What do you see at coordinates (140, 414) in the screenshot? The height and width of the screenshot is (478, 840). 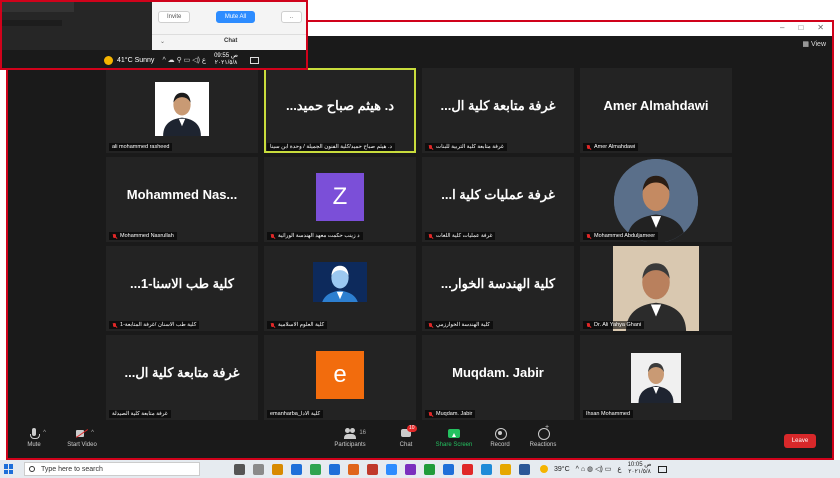 I see `participant-name-label: غرفة متابعة كلية الصيدلة` at bounding box center [140, 414].